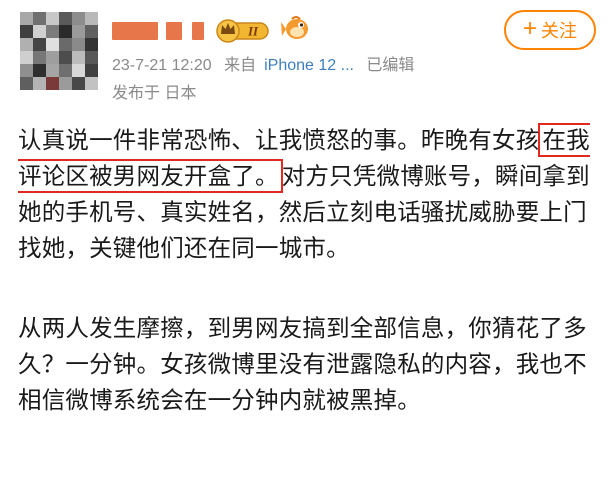 This screenshot has height=496, width=614. Describe the element at coordinates (267, 140) in the screenshot. I see `post-text: 认真说一件非常恐怖、让我愤怒的事。昨晚有女` at that location.